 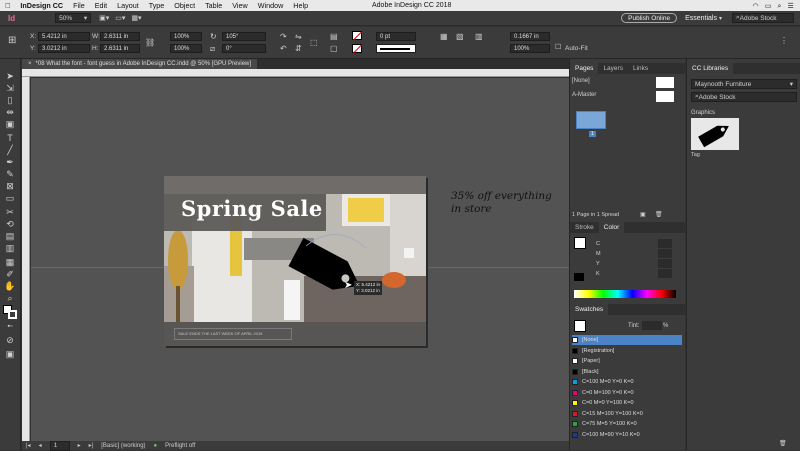 I want to click on stroke-swatch-tool, so click(x=12, y=314).